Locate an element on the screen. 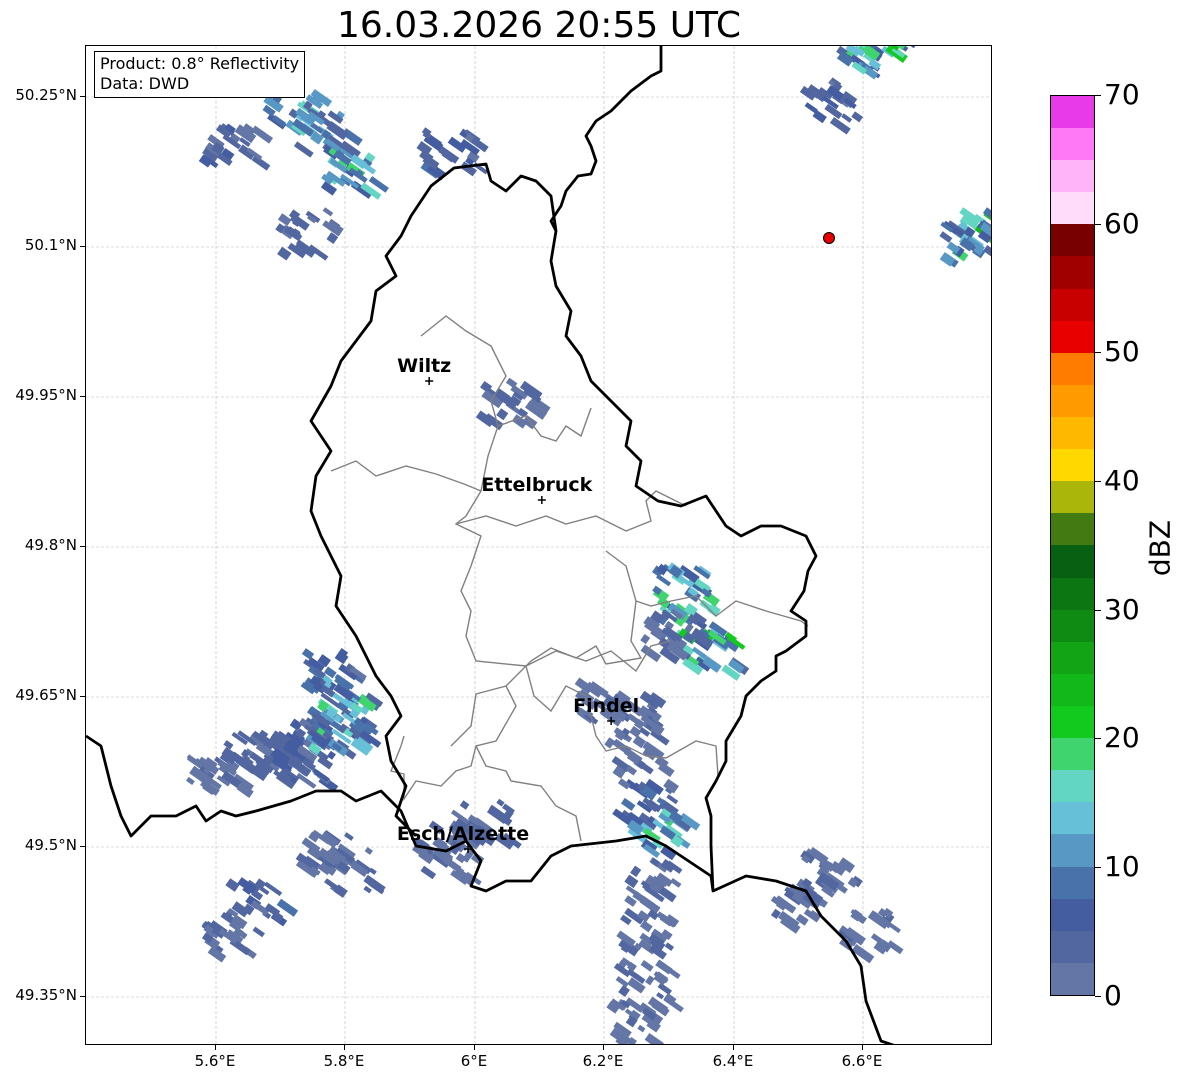  colorbar-label: 70 is located at coordinates (1122, 94).